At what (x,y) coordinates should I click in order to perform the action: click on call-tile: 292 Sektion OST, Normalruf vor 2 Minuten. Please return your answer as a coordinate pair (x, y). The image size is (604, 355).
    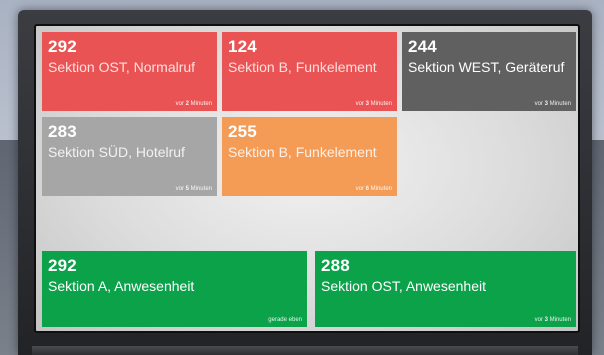
    Looking at the image, I should click on (129, 71).